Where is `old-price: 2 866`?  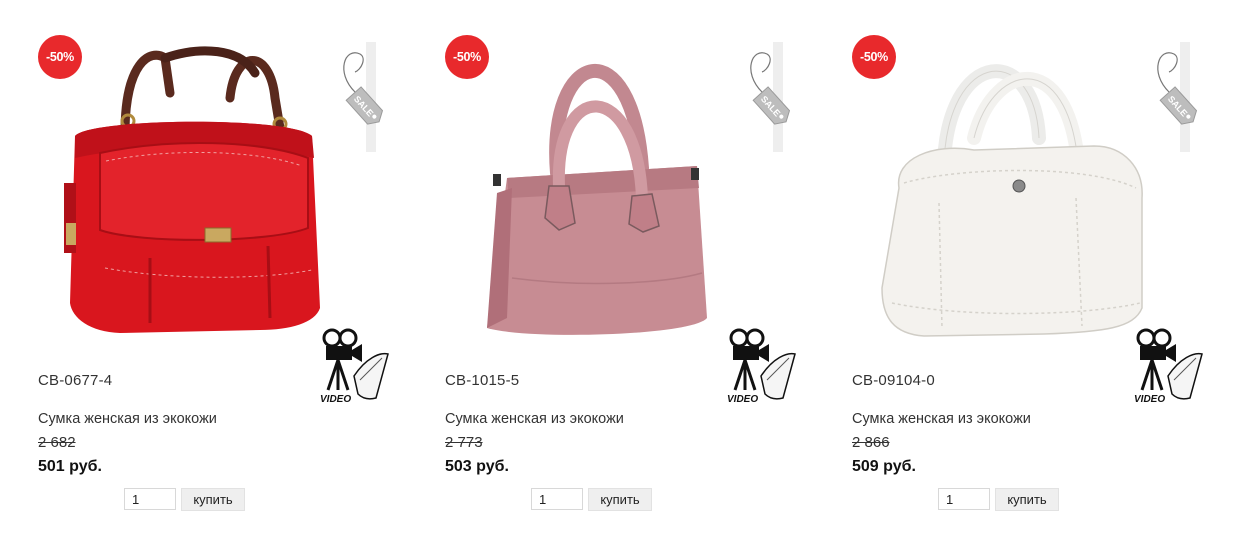
old-price: 2 866 is located at coordinates (871, 442).